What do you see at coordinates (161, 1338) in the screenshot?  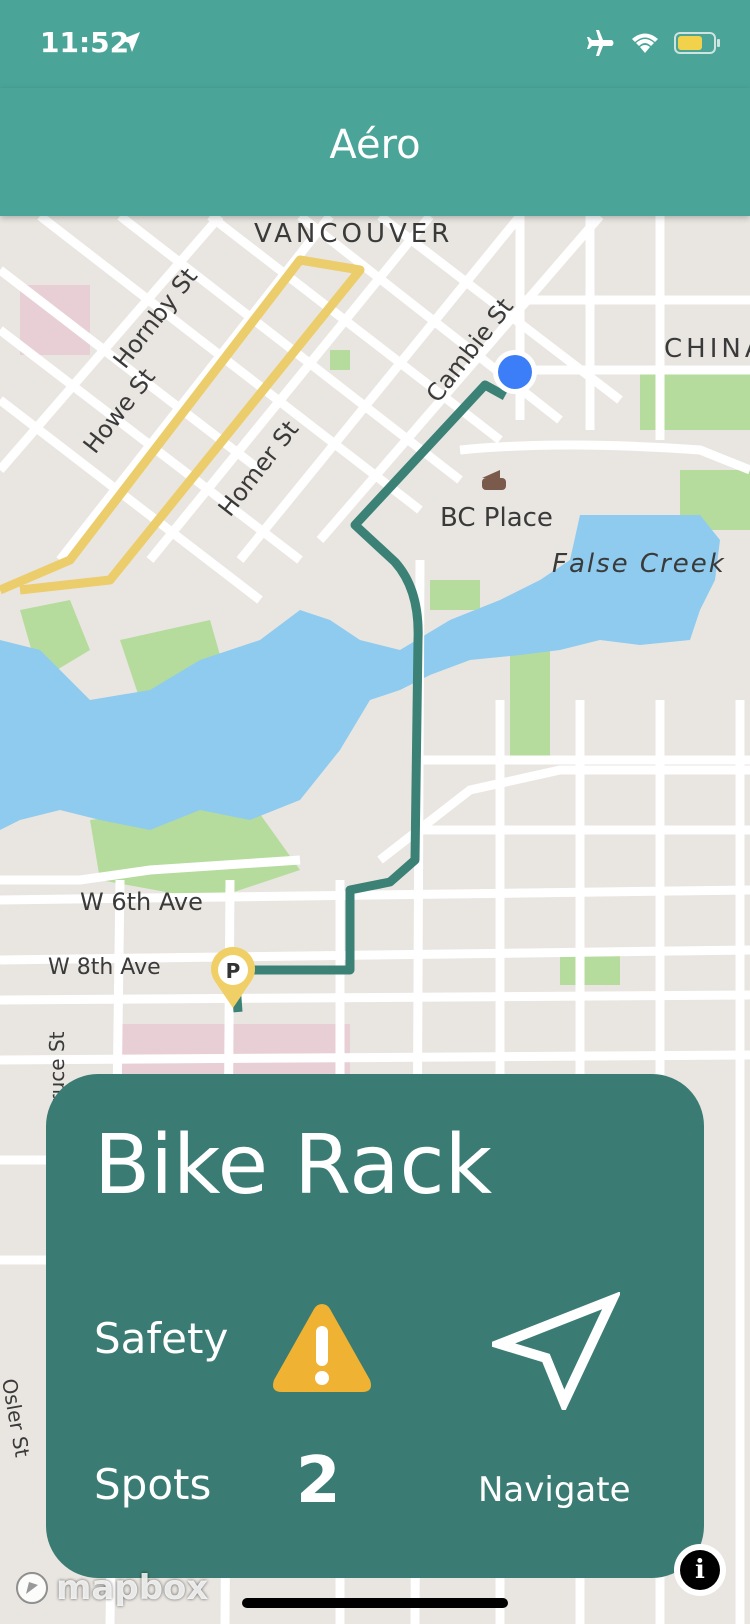 I see `safety-label: Safety` at bounding box center [161, 1338].